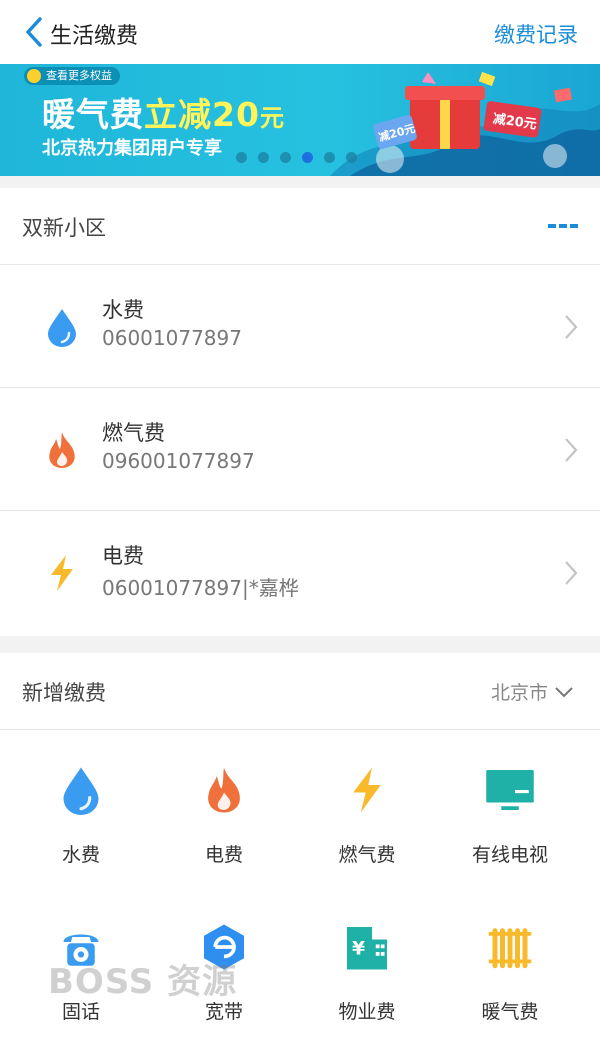 The height and width of the screenshot is (1041, 600). I want to click on account-number: 06001077897, so click(172, 338).